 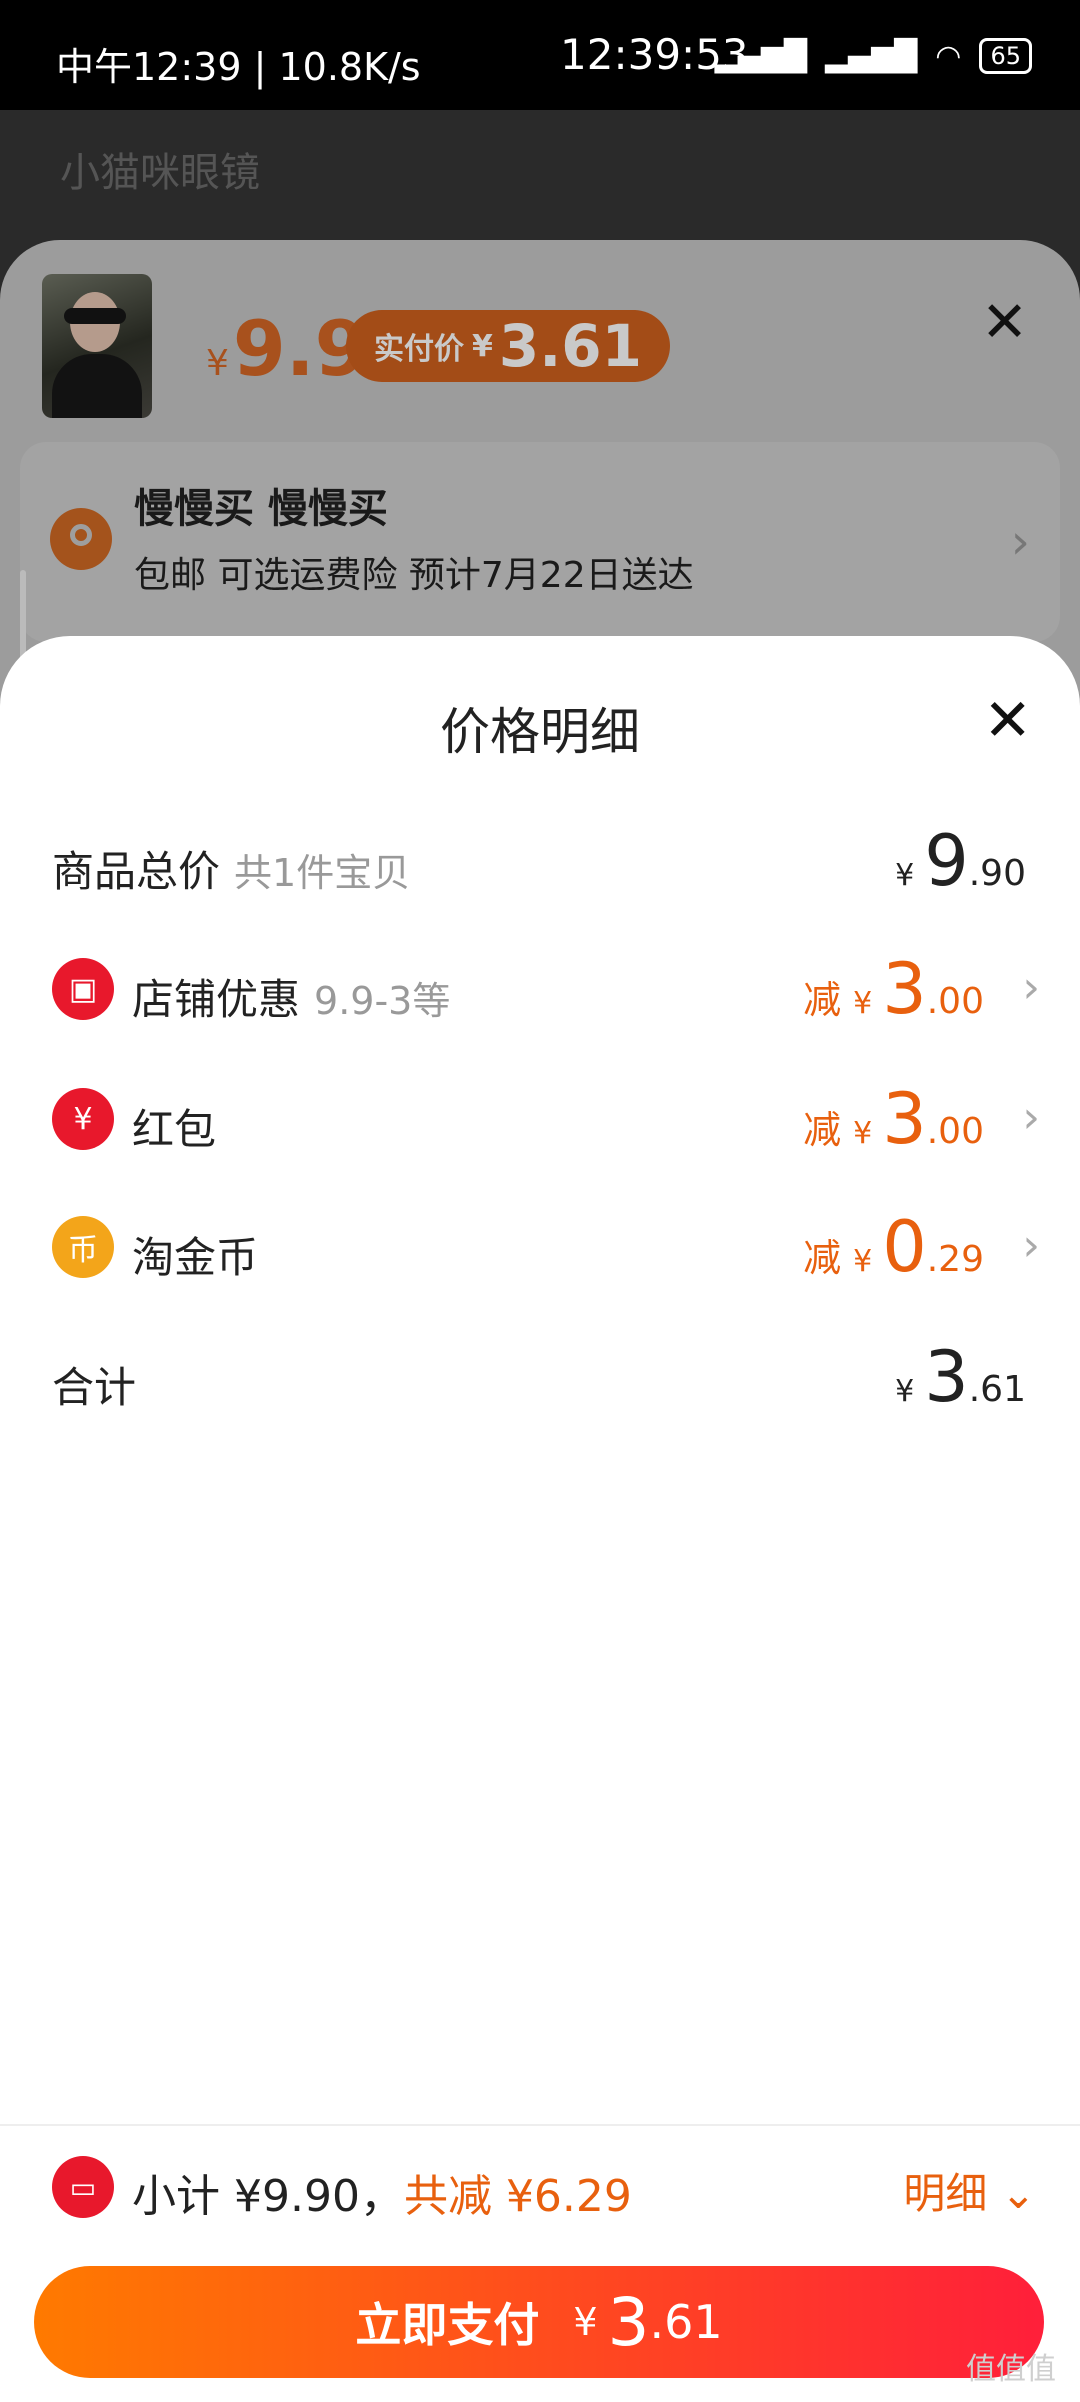 I want to click on paid-price-badge: 实付价 ¥3.61, so click(x=508, y=346).